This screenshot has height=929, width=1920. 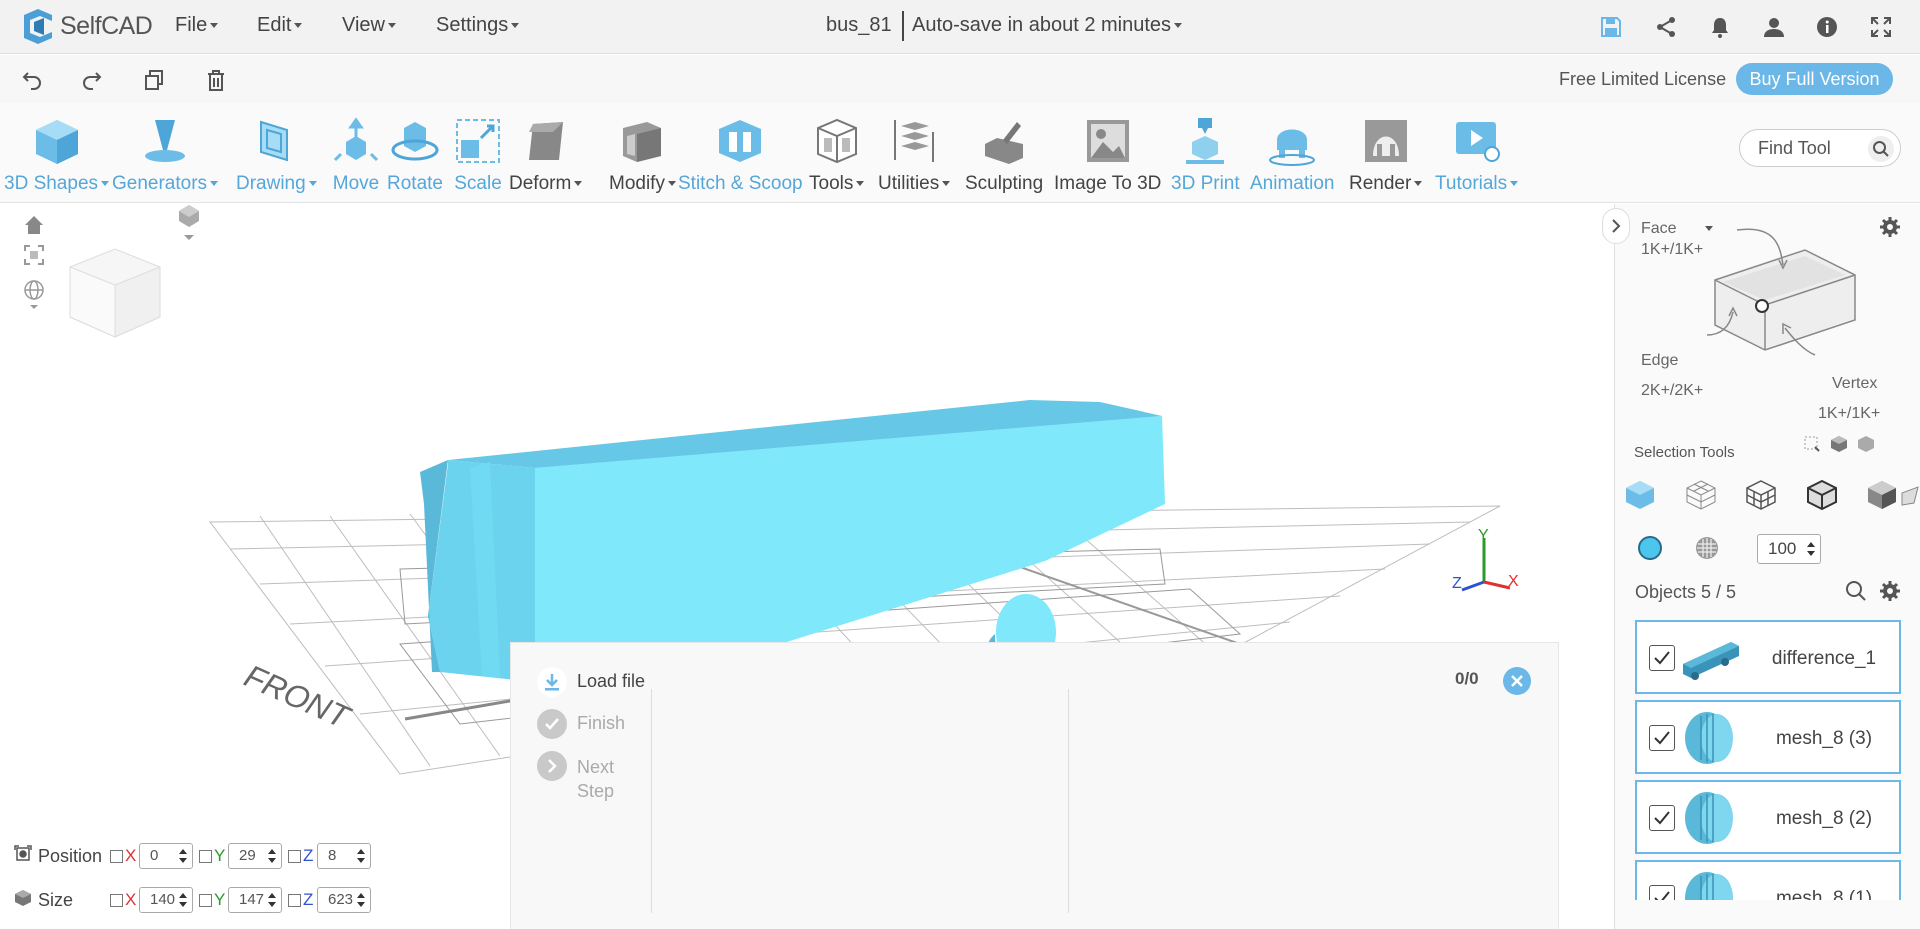 I want to click on camera-icon, so click(x=189, y=222).